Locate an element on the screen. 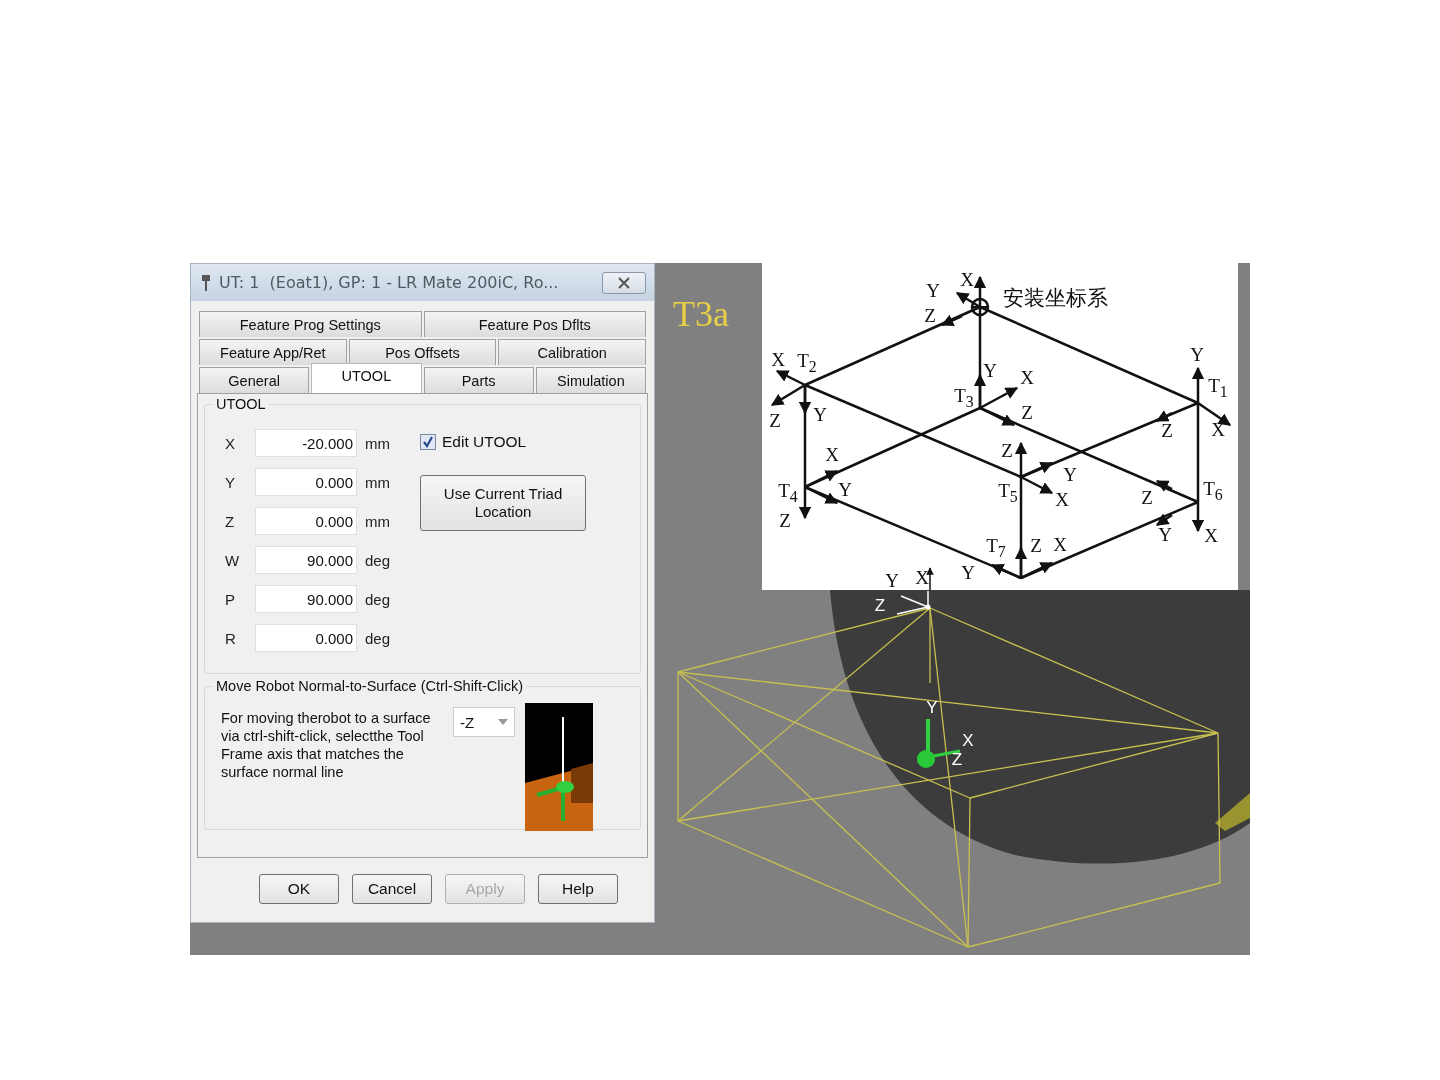 This screenshot has height=1080, width=1440. field-label: Z is located at coordinates (230, 521).